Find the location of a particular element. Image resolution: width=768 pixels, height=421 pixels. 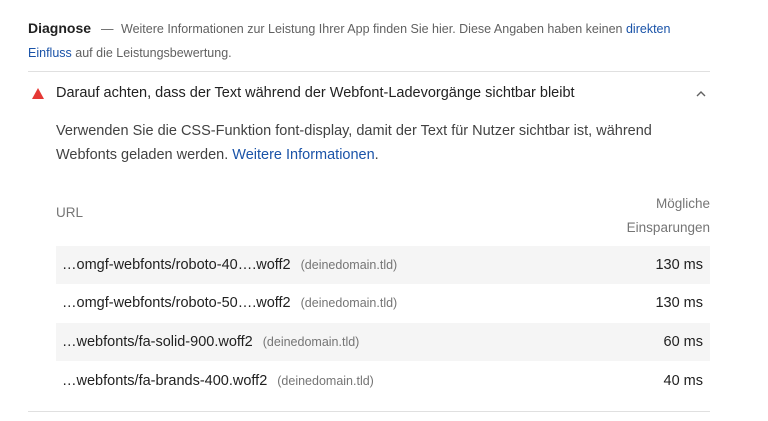

diagnose-title: Diagnose is located at coordinates (60, 28).